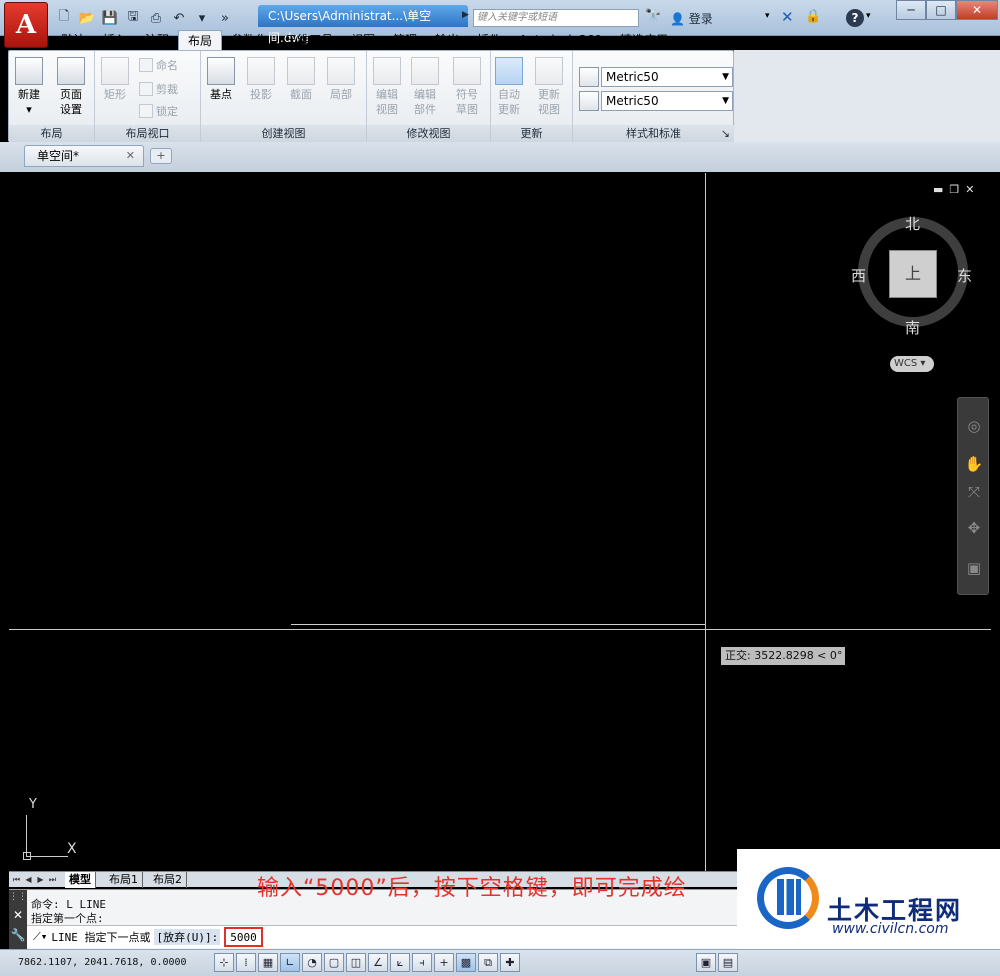  I want to click on undo-icon: ↶, so click(179, 18).